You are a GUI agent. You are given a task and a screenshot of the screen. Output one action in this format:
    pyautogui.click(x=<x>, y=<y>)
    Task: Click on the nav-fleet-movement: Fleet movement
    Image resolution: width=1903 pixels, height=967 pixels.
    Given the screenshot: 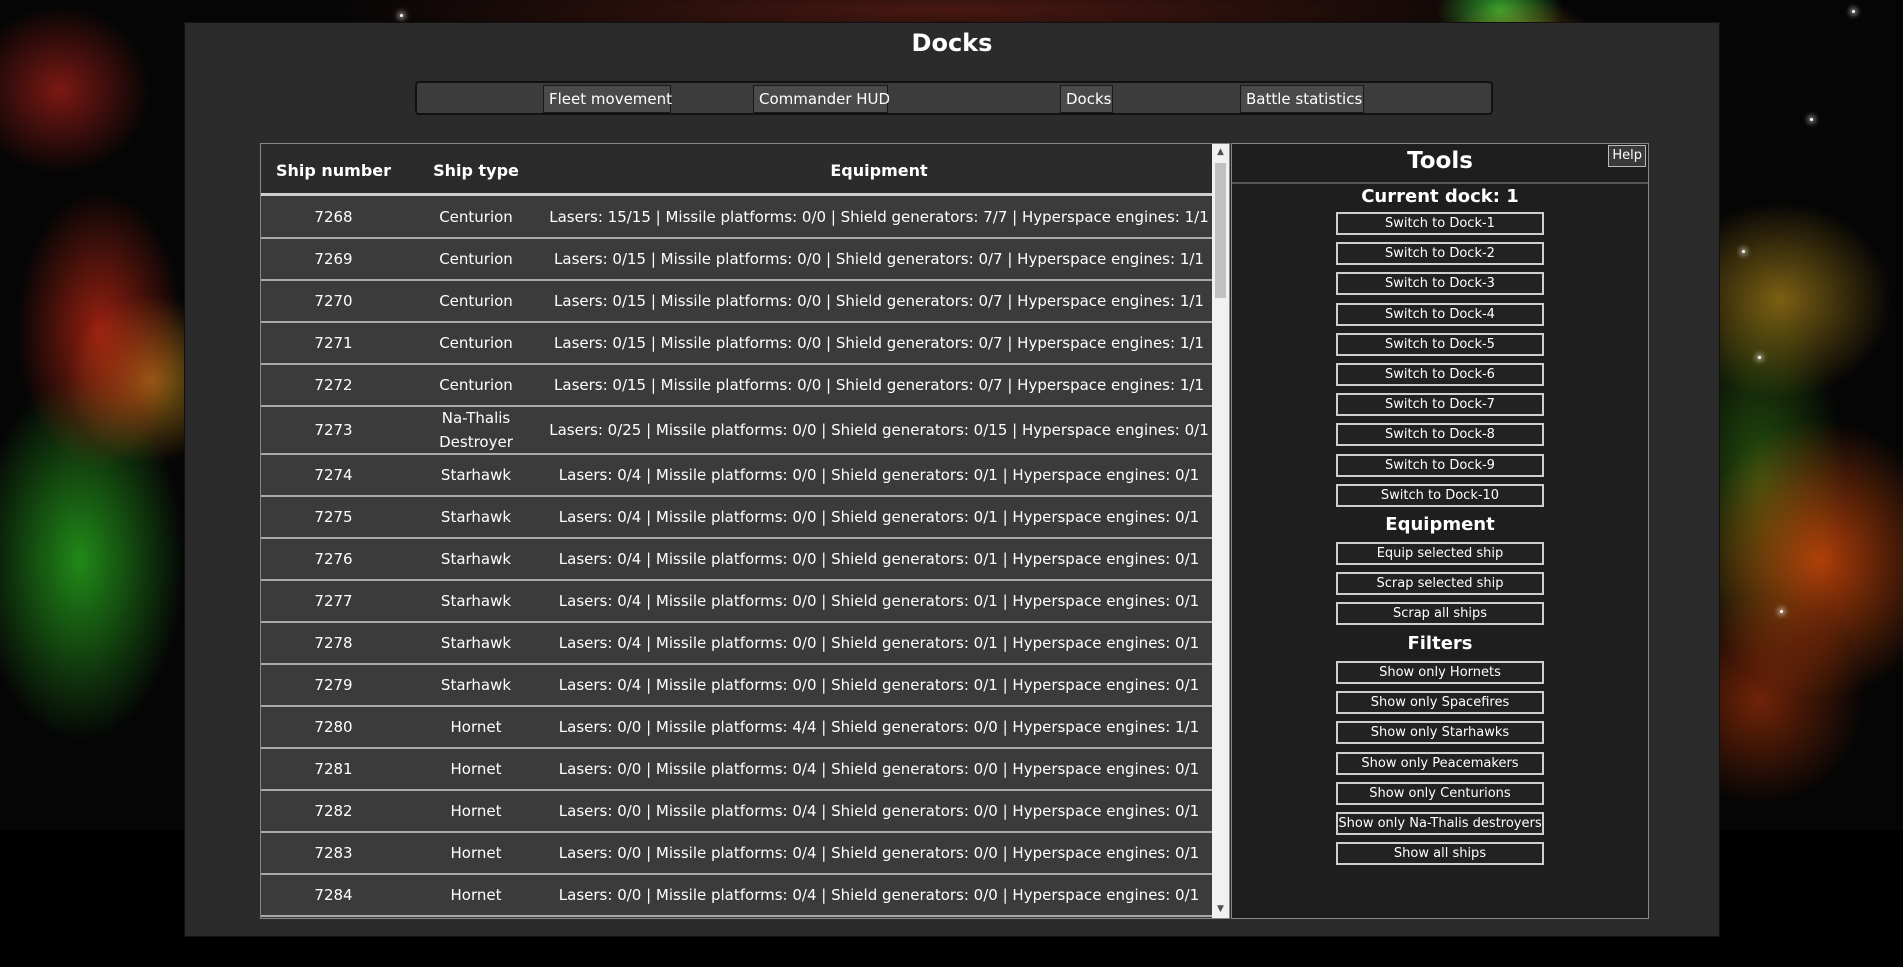 What is the action you would take?
    pyautogui.click(x=607, y=99)
    